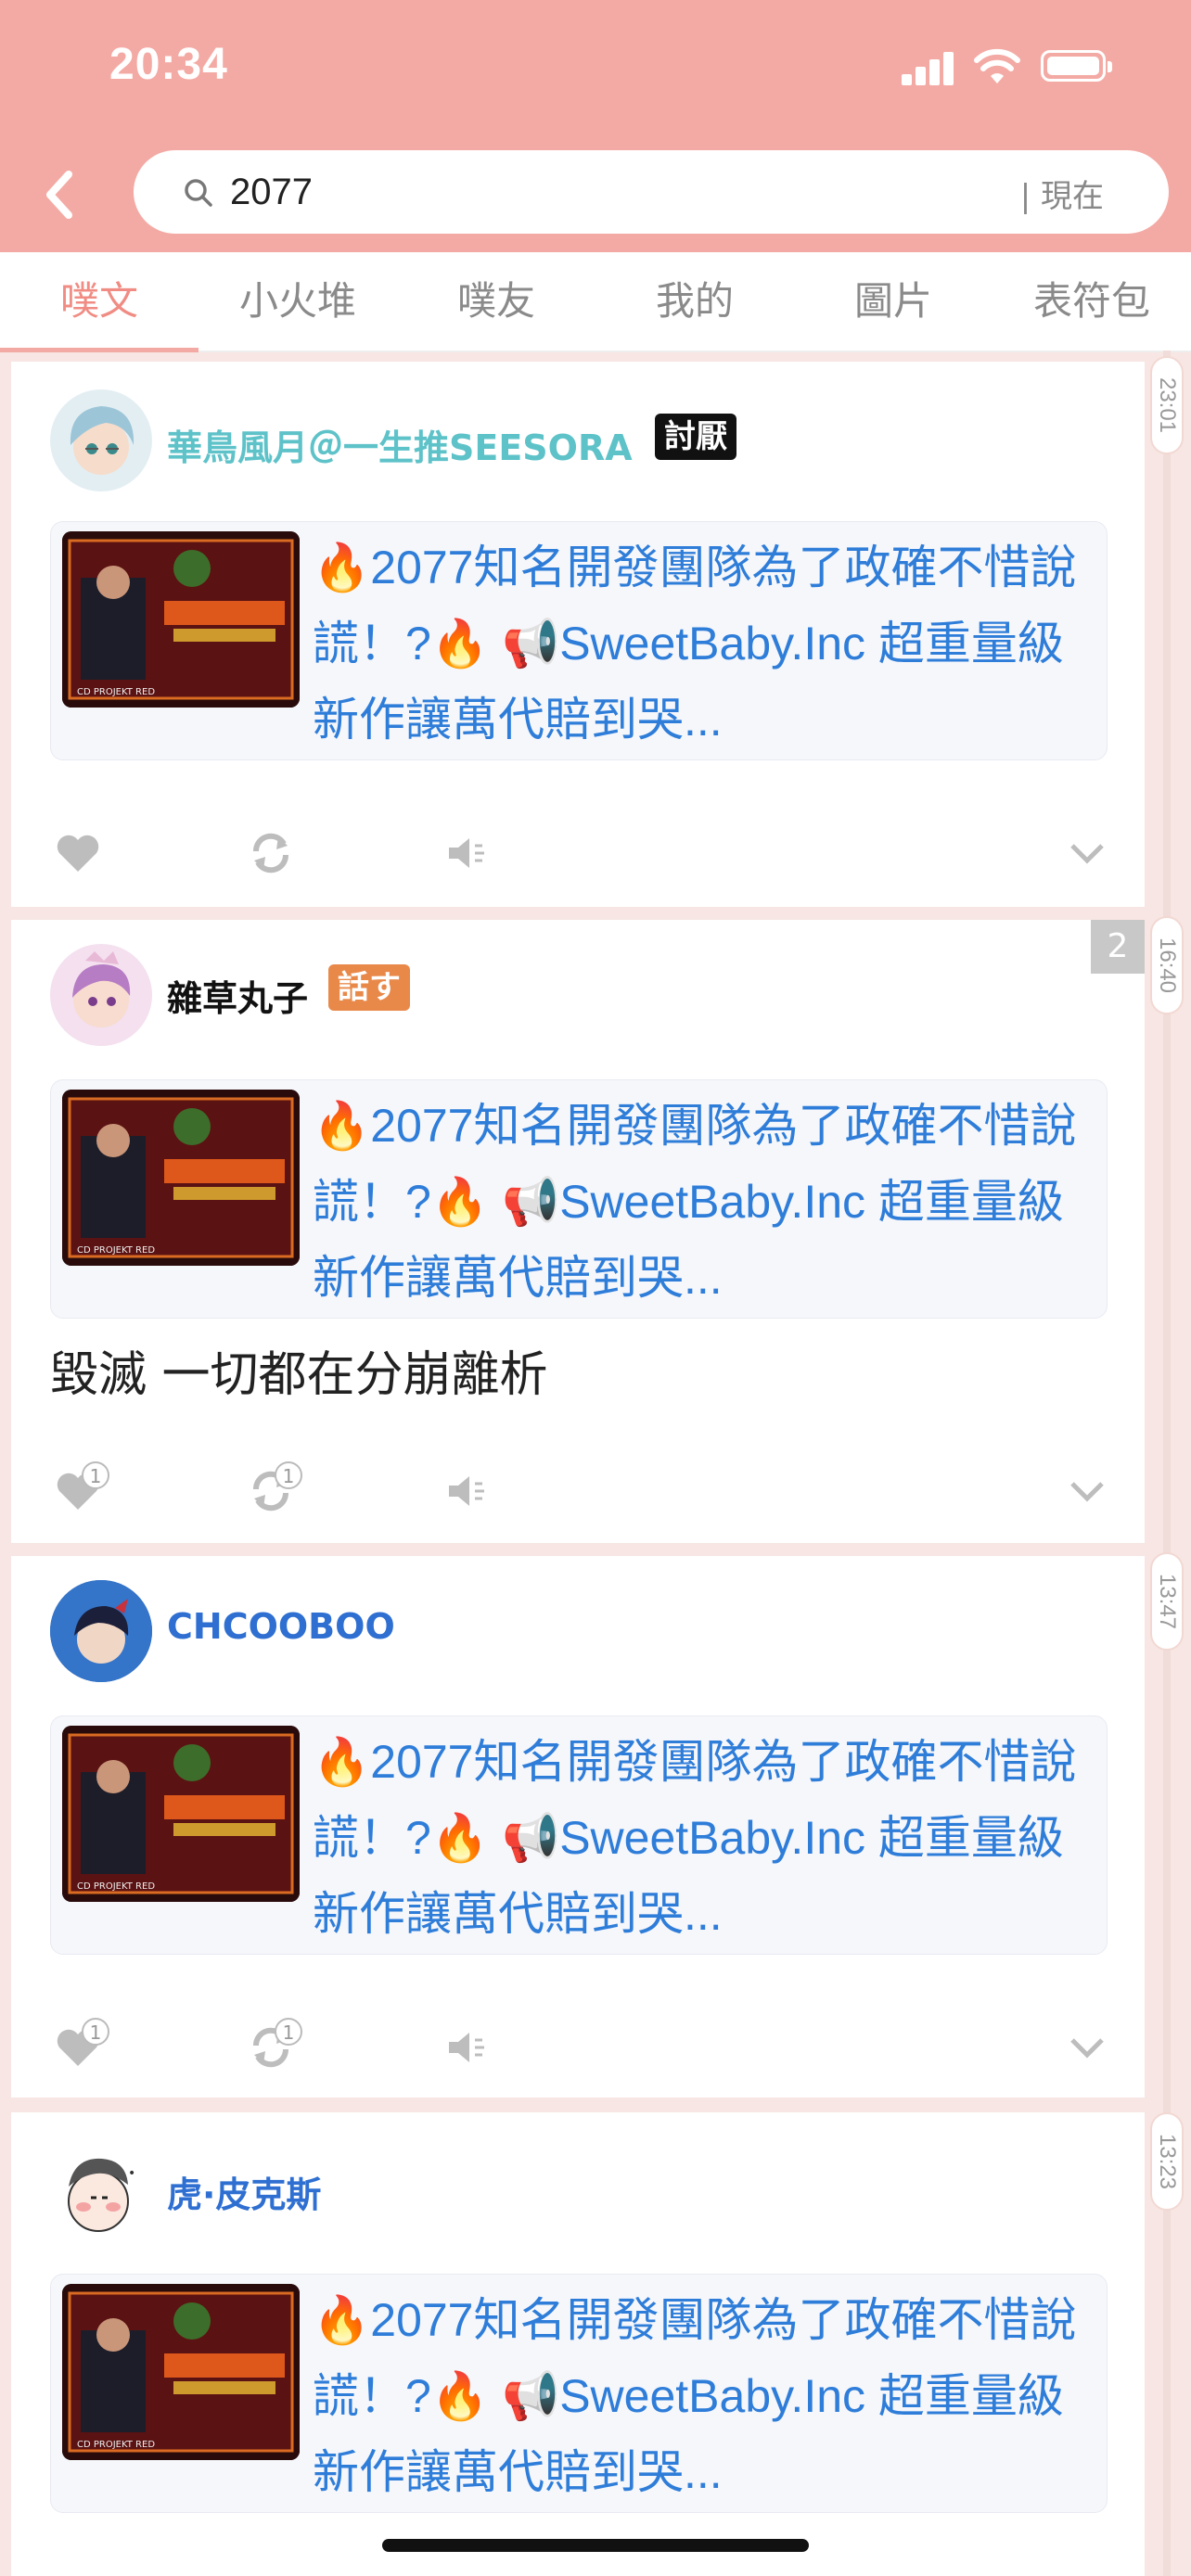  Describe the element at coordinates (297, 301) in the screenshot. I see `tab-campfire: 小火堆` at that location.